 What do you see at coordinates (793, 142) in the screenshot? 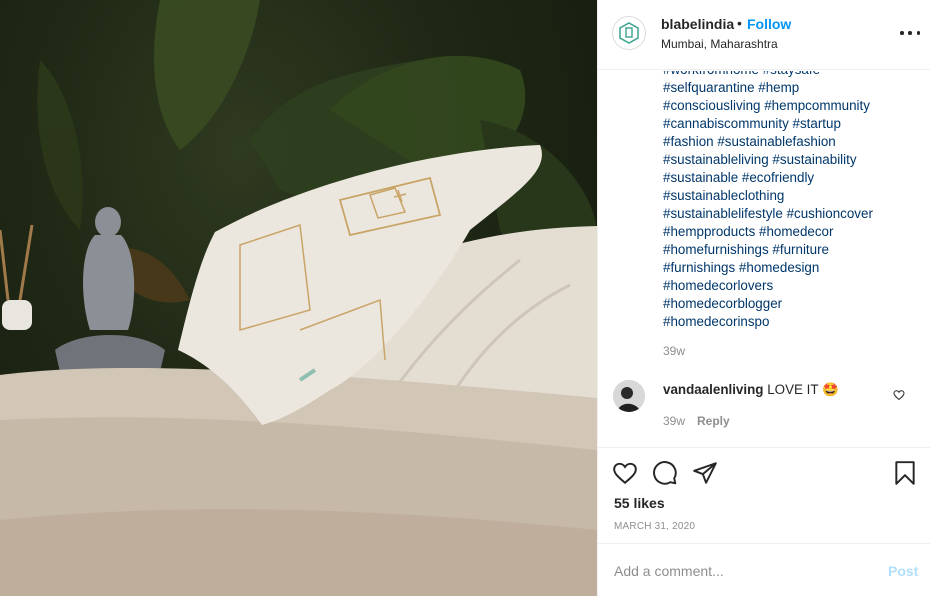
I see `hashtag-line: #fashion #sustainablefashion` at bounding box center [793, 142].